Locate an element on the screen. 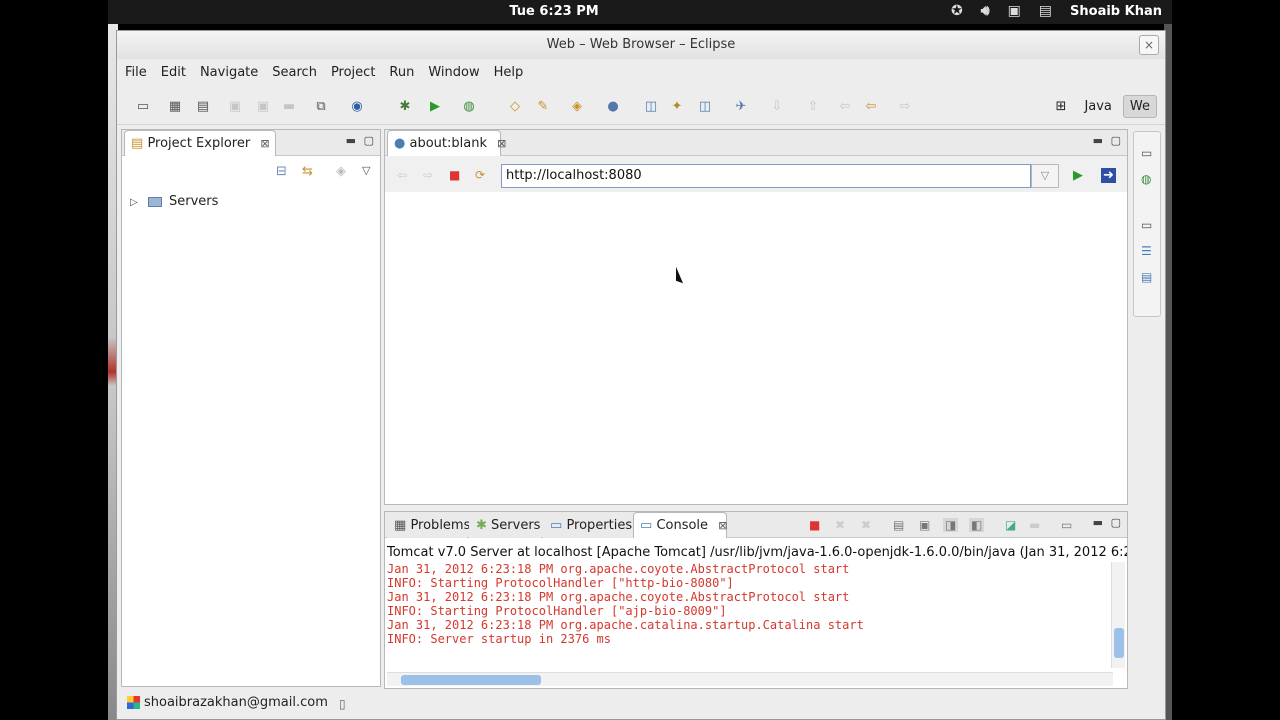 The height and width of the screenshot is (720, 1280). tab-project-explorer: ▤ Project Explorer ⊠ is located at coordinates (200, 143).